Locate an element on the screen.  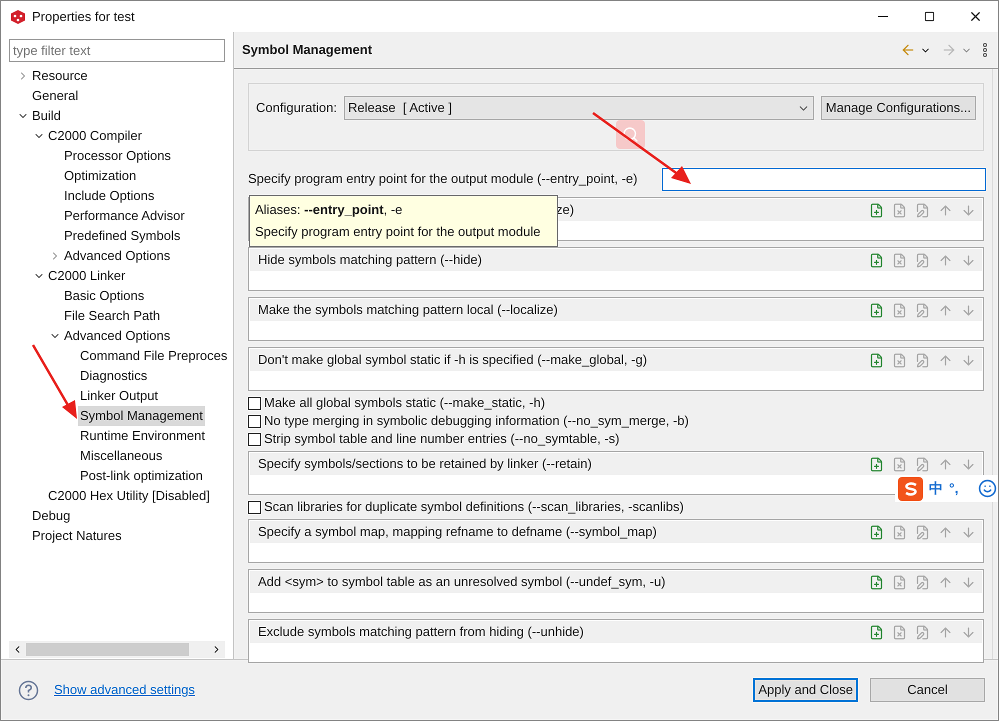
show-advanced-settings-link: Show advanced settings is located at coordinates (124, 690).